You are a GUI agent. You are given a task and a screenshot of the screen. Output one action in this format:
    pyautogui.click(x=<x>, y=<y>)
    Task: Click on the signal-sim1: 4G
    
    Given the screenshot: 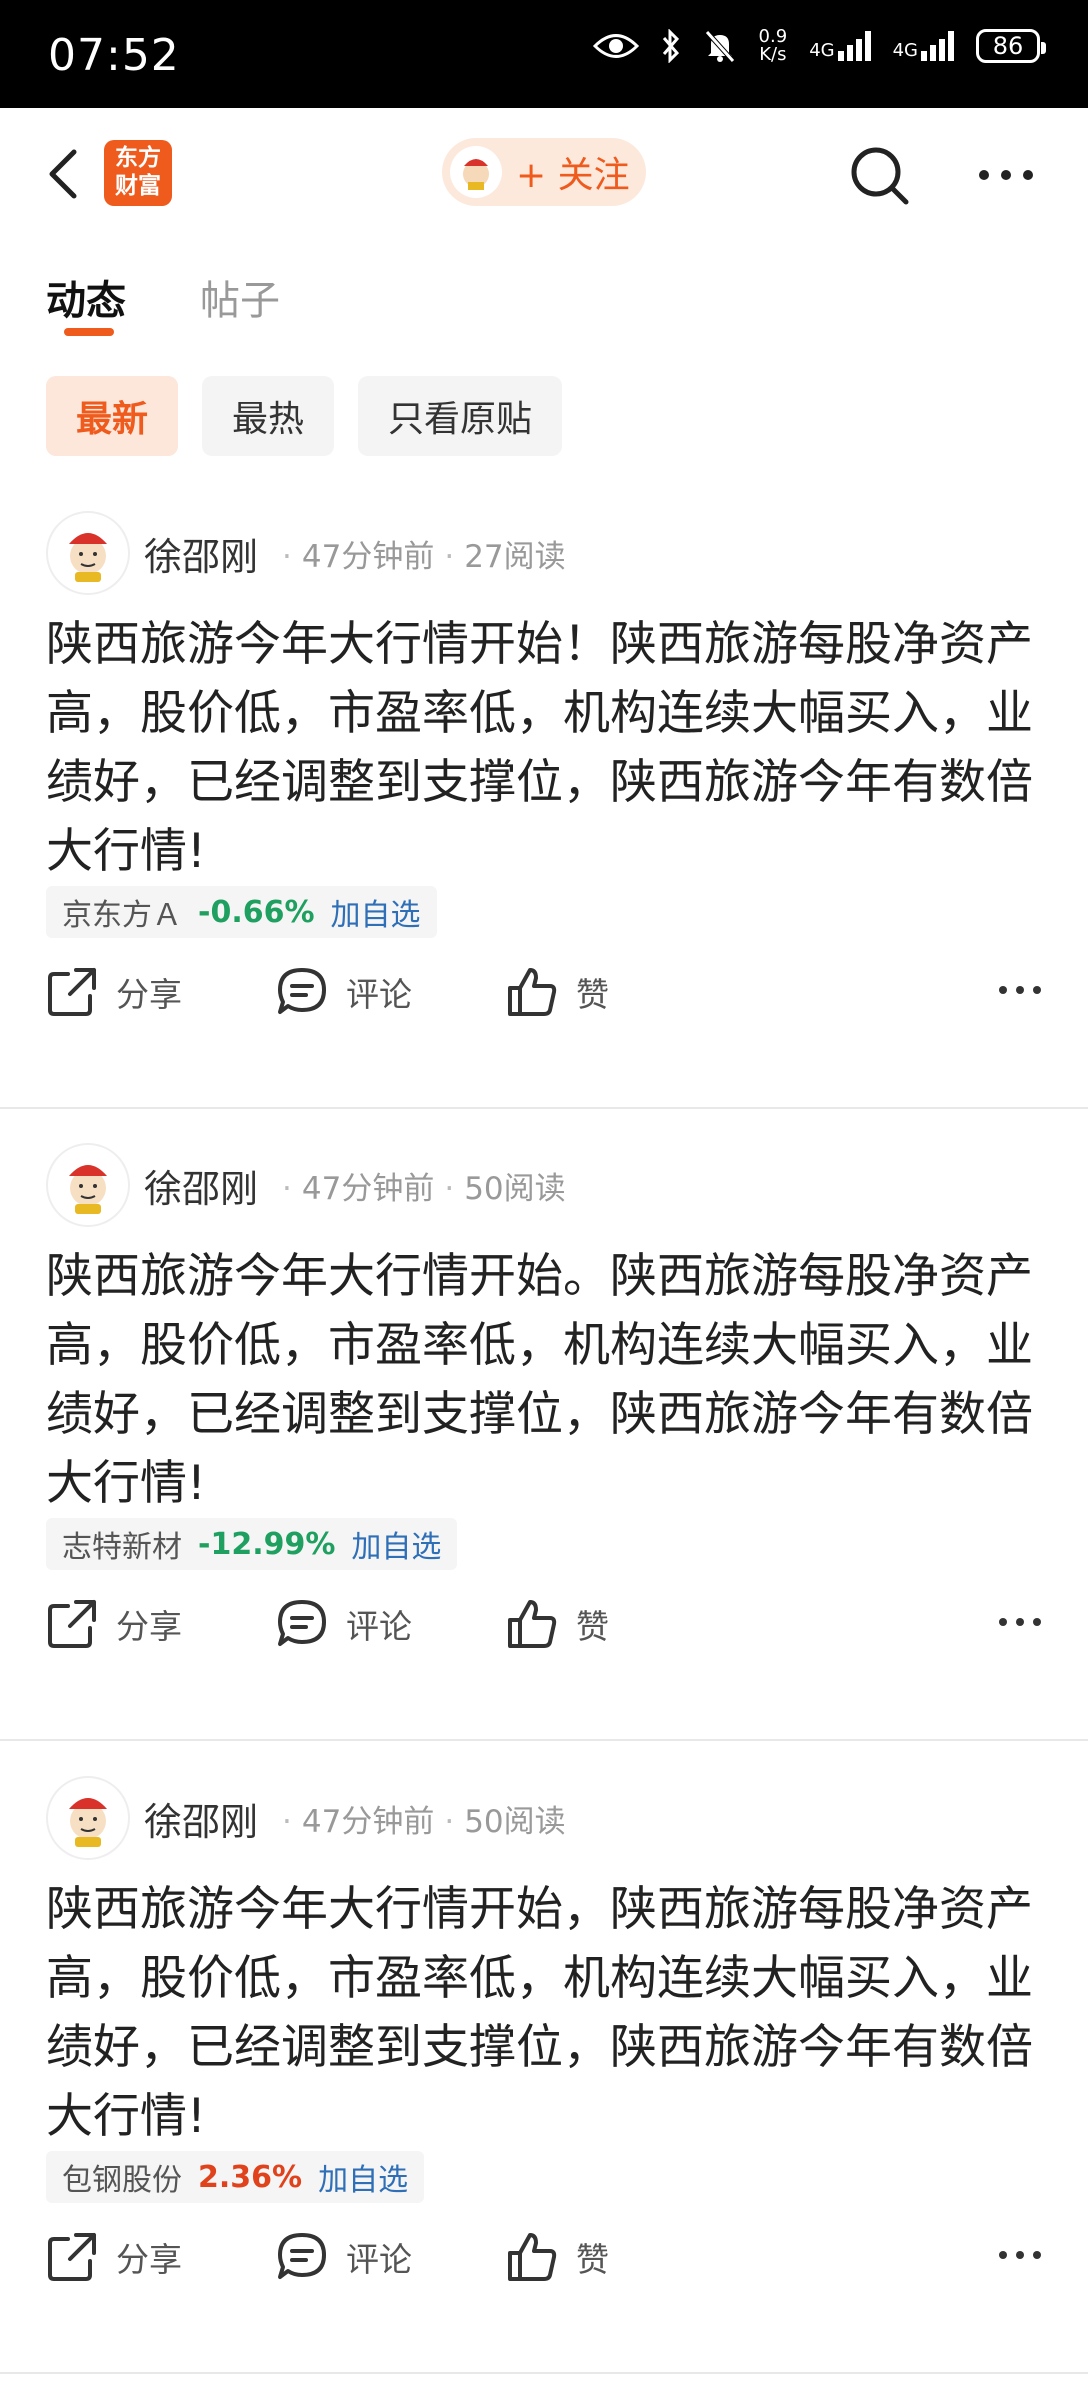 What is the action you would take?
    pyautogui.click(x=840, y=46)
    